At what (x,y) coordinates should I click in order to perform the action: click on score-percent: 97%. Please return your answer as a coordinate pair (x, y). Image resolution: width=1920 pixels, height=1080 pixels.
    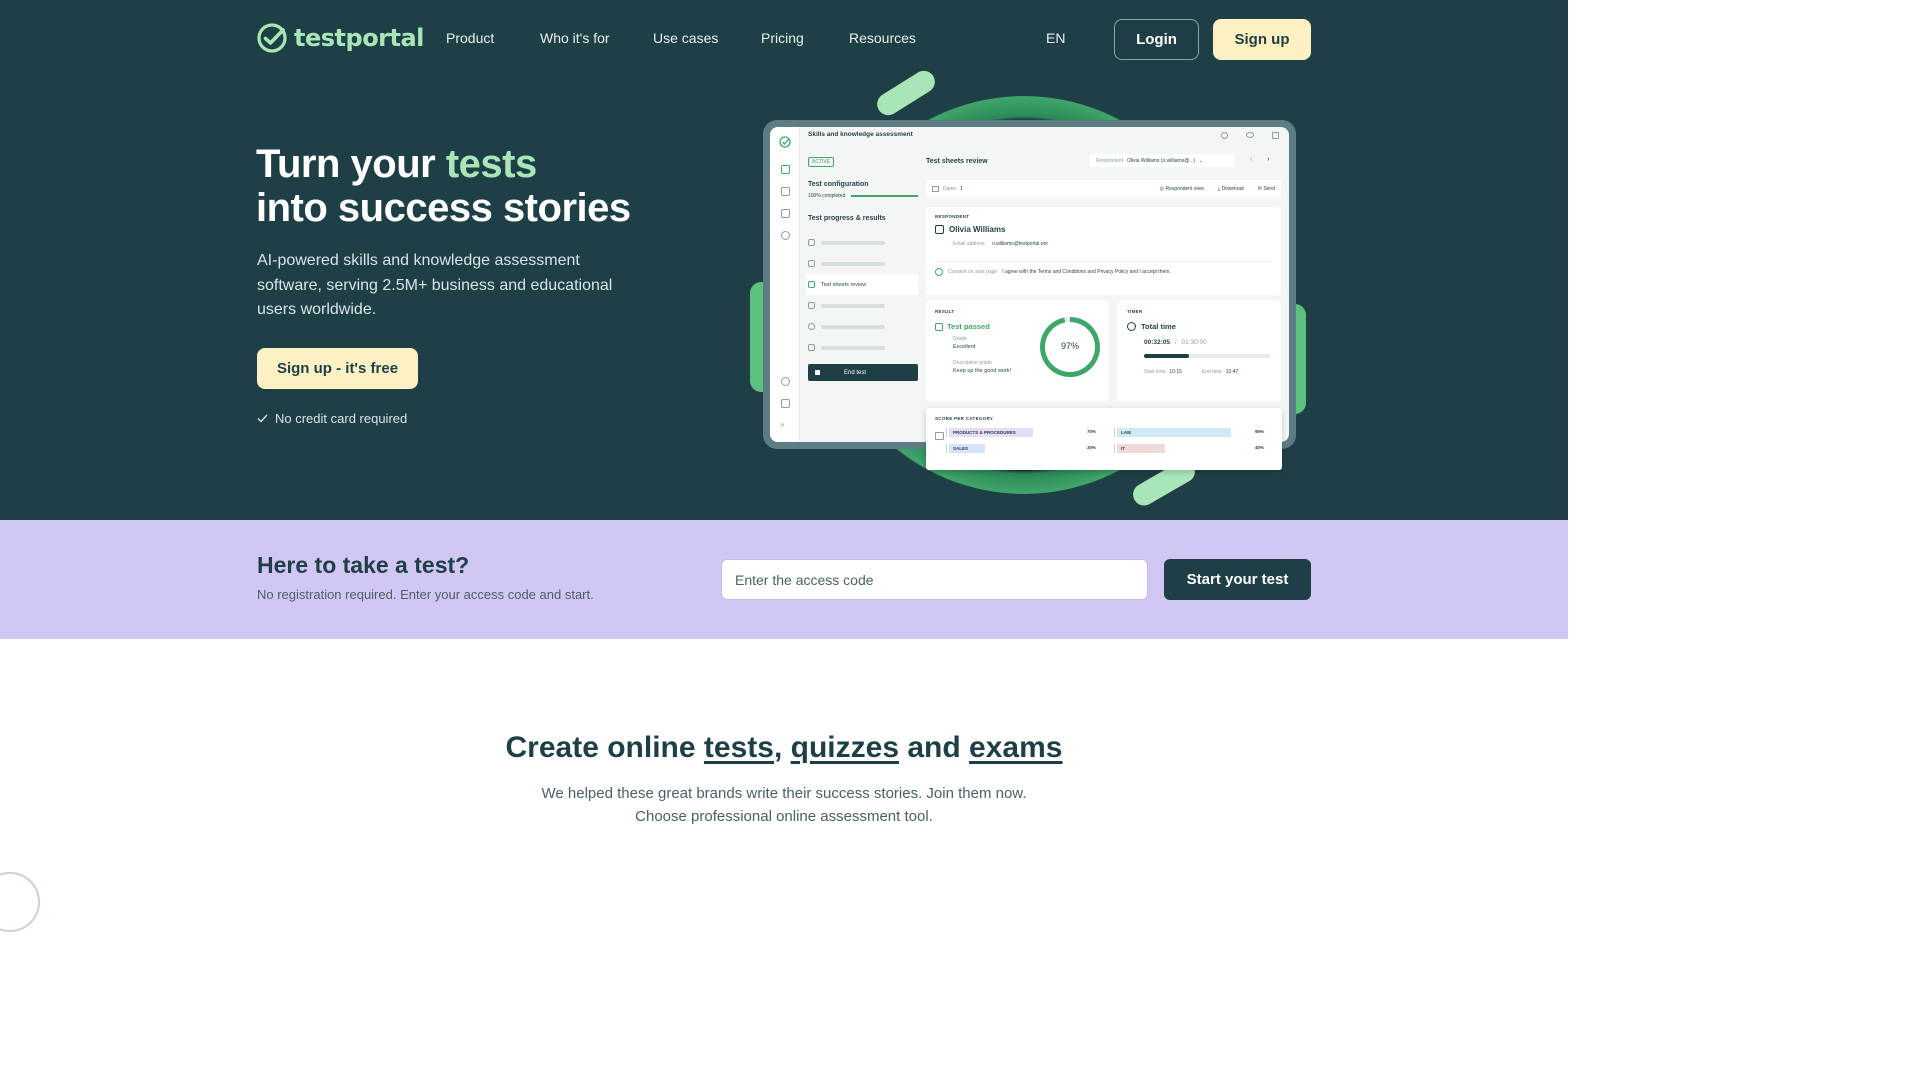
    Looking at the image, I should click on (1069, 346).